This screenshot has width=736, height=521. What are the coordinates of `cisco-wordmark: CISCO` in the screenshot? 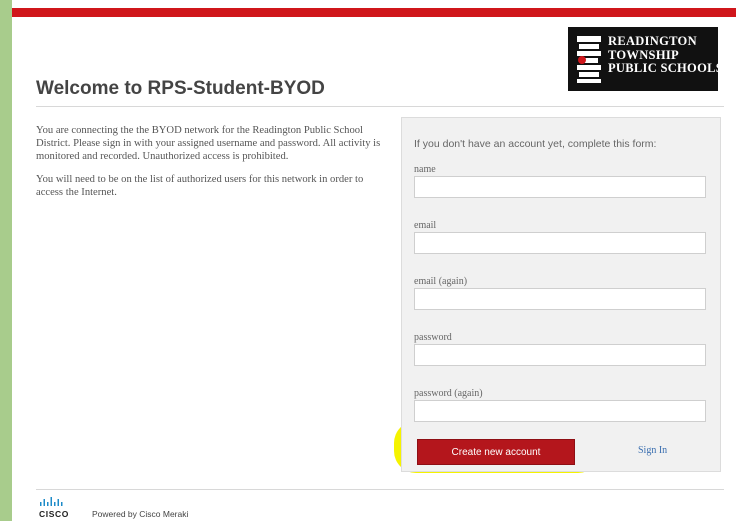 It's located at (54, 514).